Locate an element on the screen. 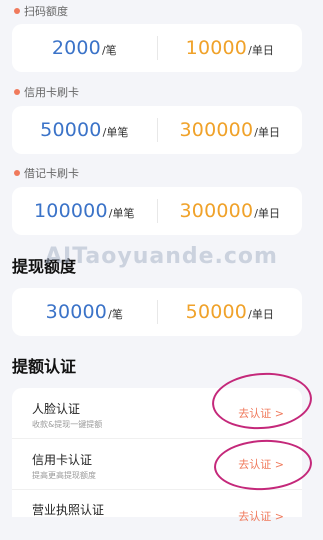 This screenshot has height=540, width=323. debit-quota-daily: 300000 /单日 is located at coordinates (230, 211).